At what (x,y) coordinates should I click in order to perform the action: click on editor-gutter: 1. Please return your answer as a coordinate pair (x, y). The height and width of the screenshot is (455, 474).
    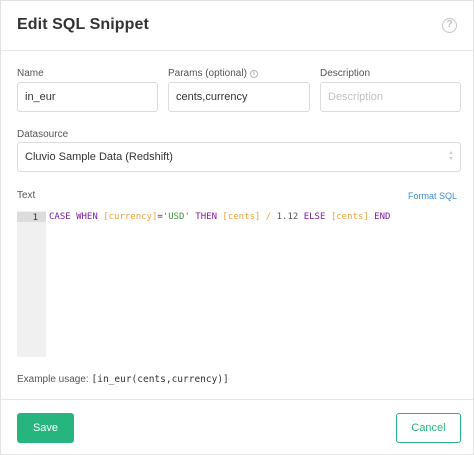
    Looking at the image, I should click on (31, 284).